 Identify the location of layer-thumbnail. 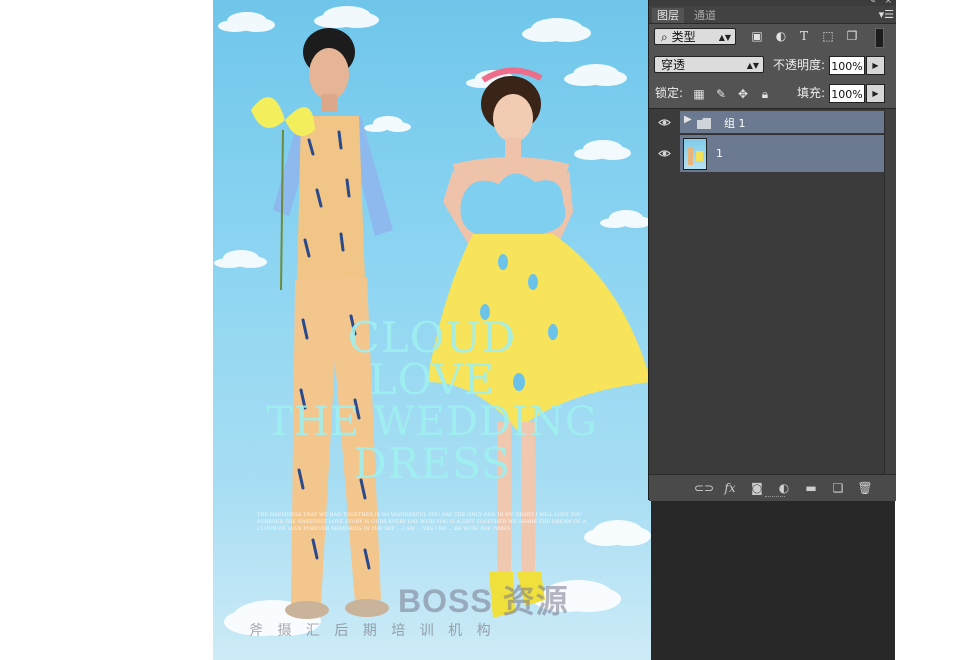
(695, 154).